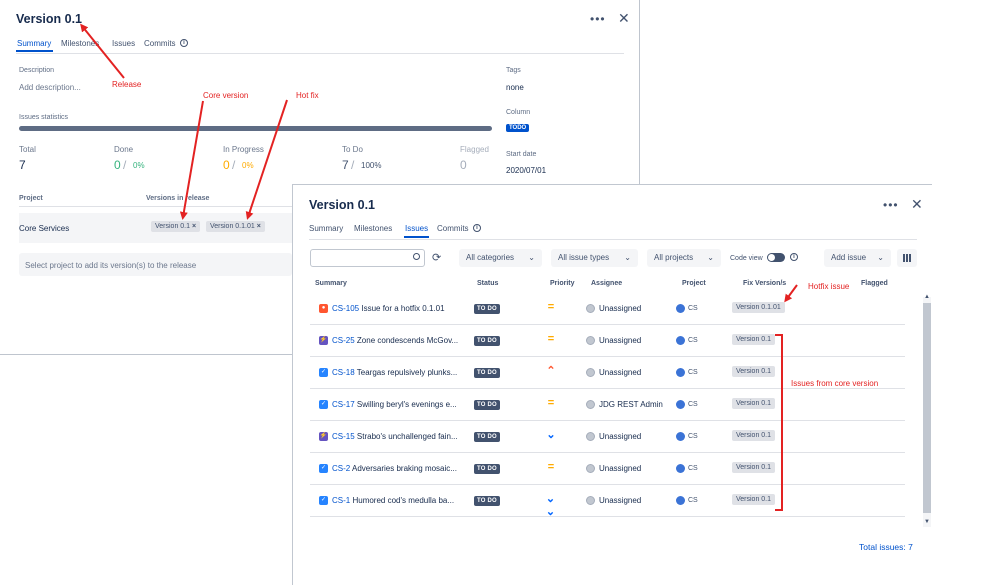 The image size is (999, 585). What do you see at coordinates (779, 422) in the screenshot?
I see `bracket-core-issues` at bounding box center [779, 422].